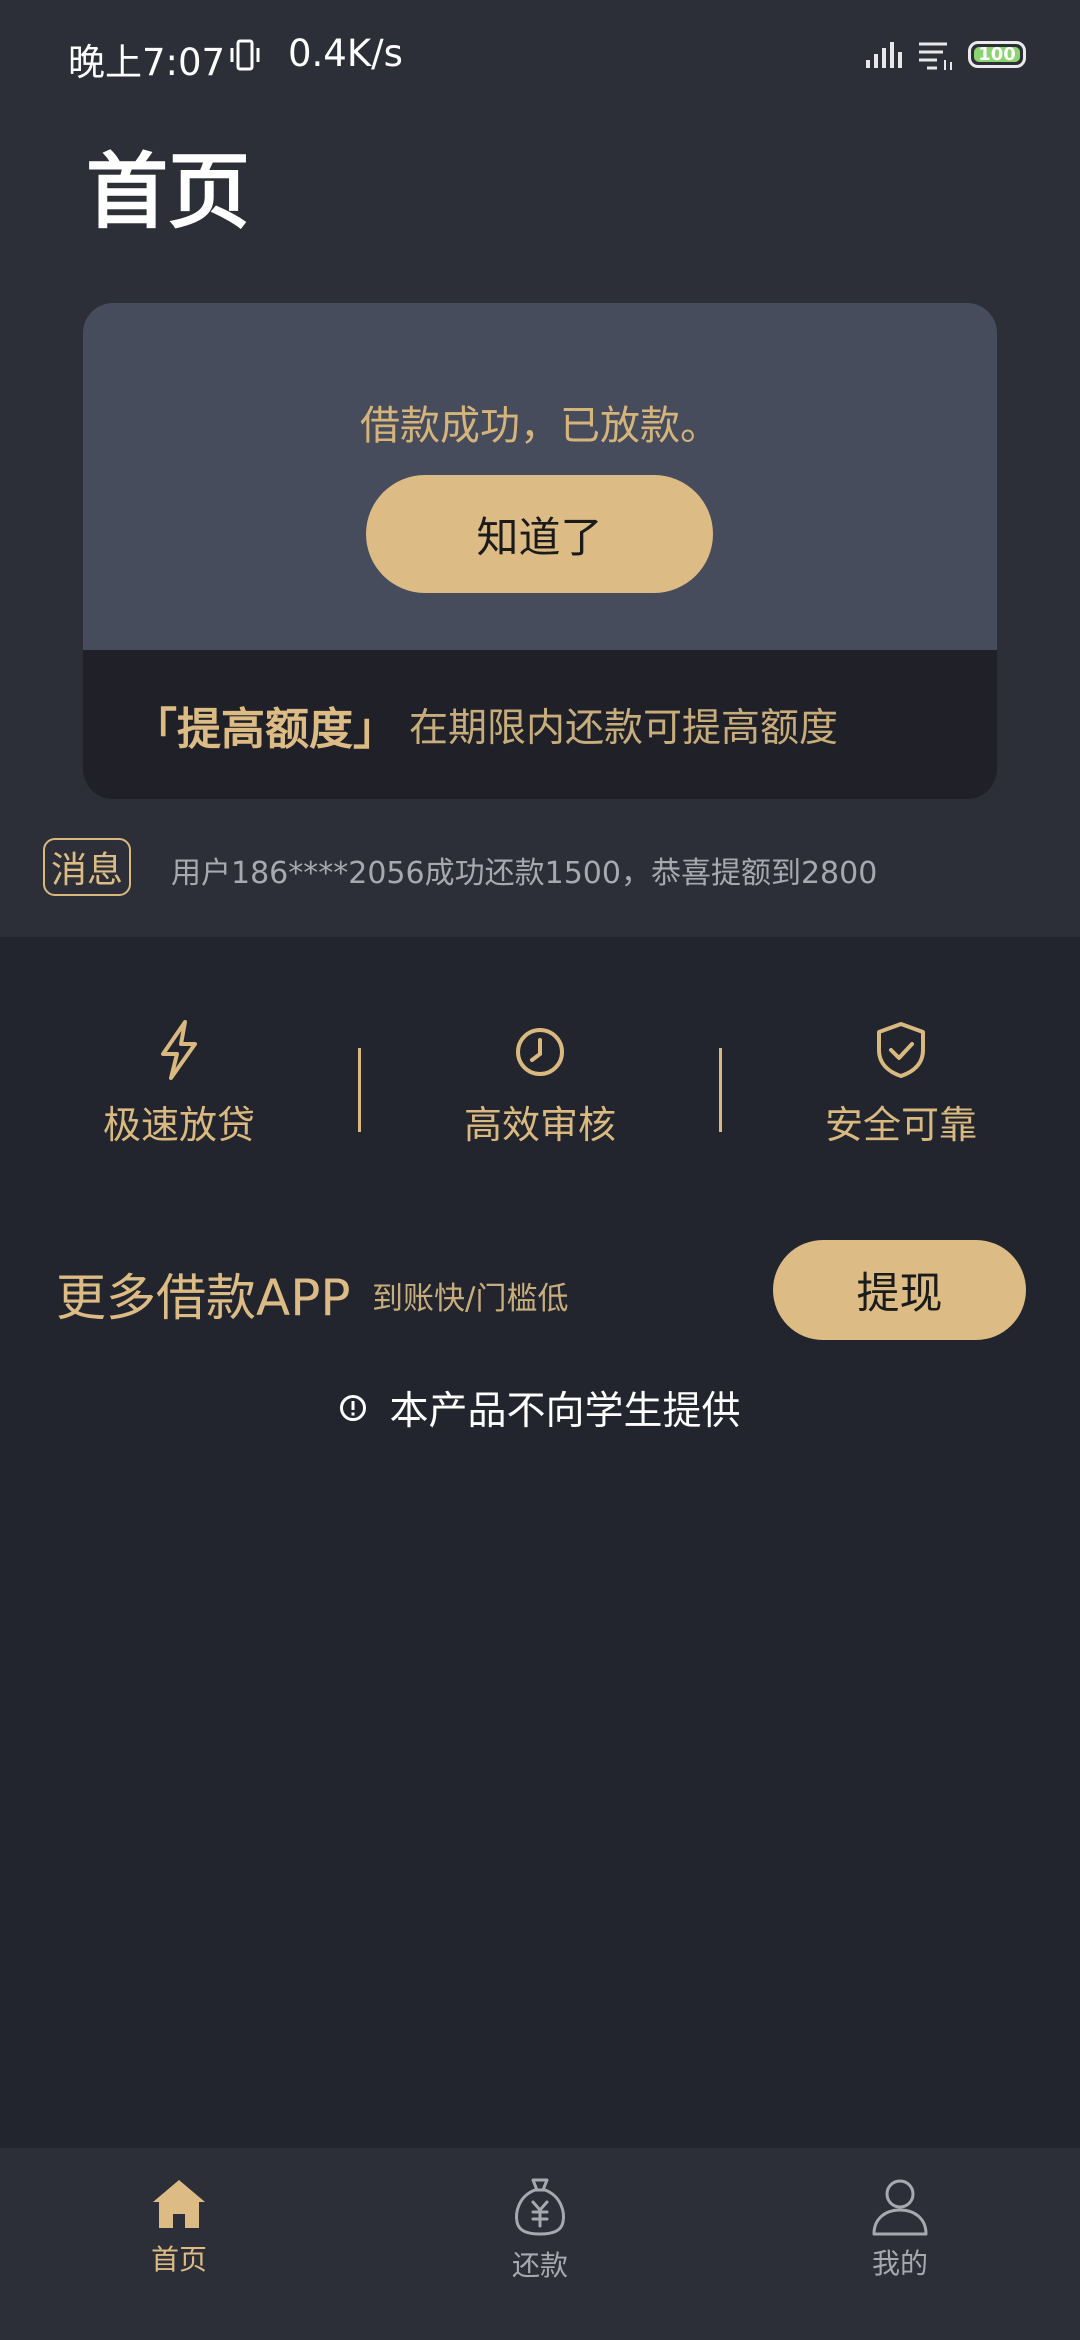 This screenshot has height=2340, width=1080. I want to click on feature-safe-reliable: 安全可靠, so click(901, 1083).